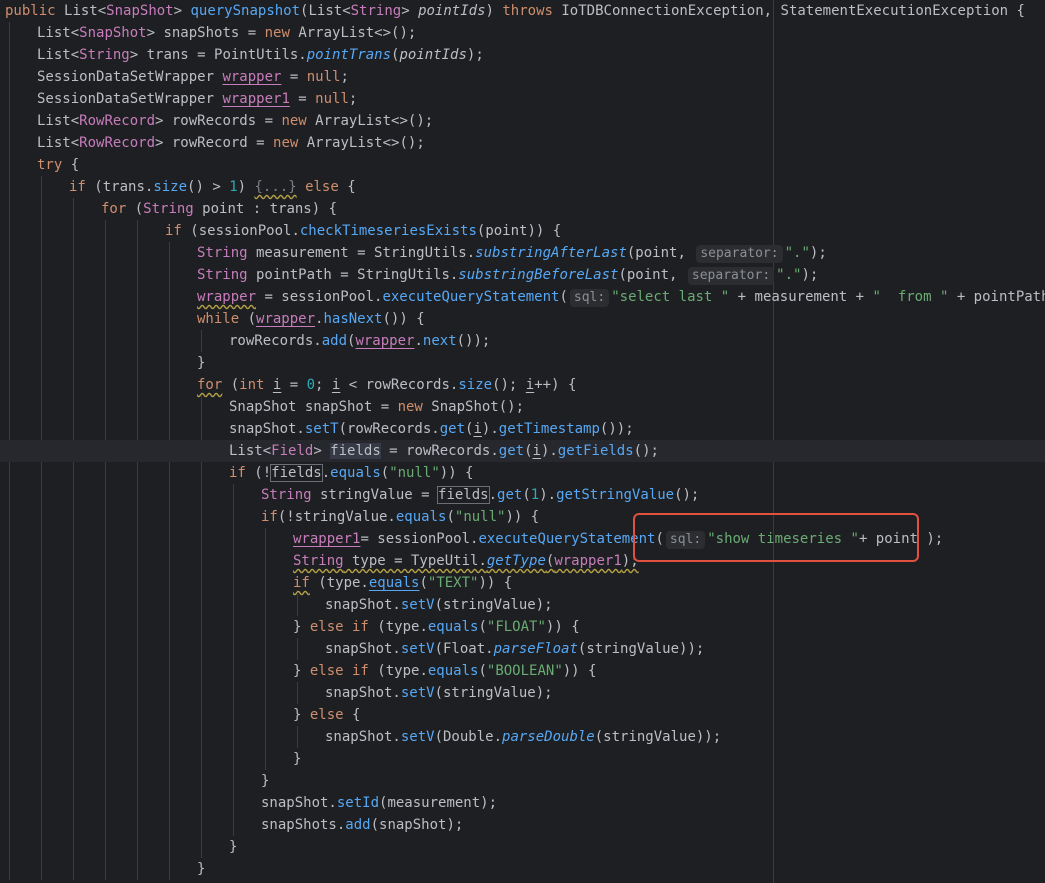 The height and width of the screenshot is (883, 1045). Describe the element at coordinates (439, 451) in the screenshot. I see `code-token: = rowRecords.` at that location.